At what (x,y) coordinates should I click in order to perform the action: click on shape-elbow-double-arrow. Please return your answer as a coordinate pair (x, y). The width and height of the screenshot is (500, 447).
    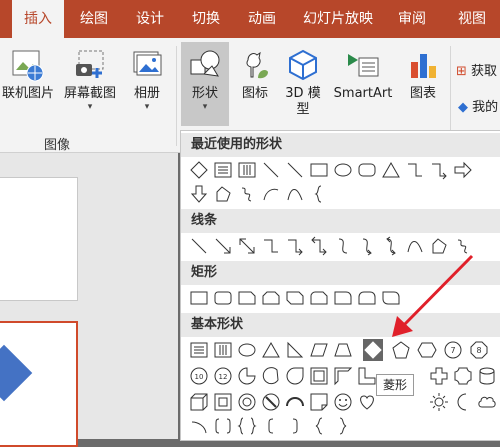
    Looking at the image, I should click on (319, 246).